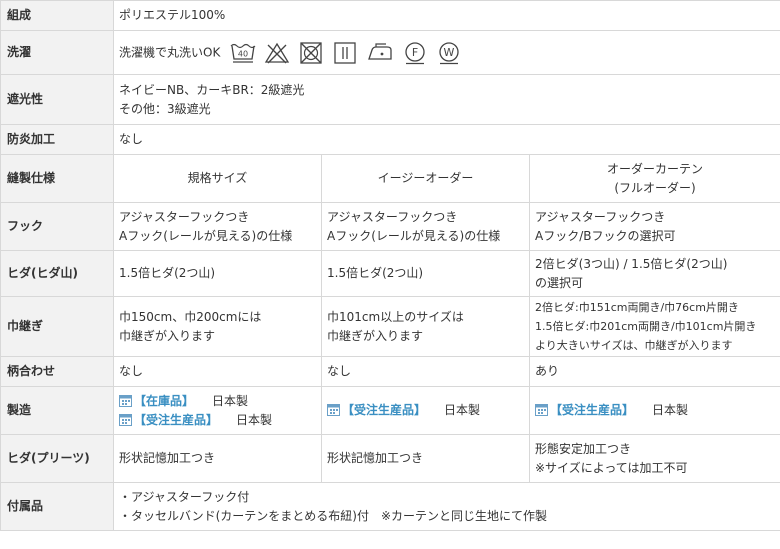 The height and width of the screenshot is (549, 780). What do you see at coordinates (646, 326) in the screenshot?
I see `seam-col3-line-2: 1.5倍ヒダ:巾201cm両開き/巾101cm片開き` at bounding box center [646, 326].